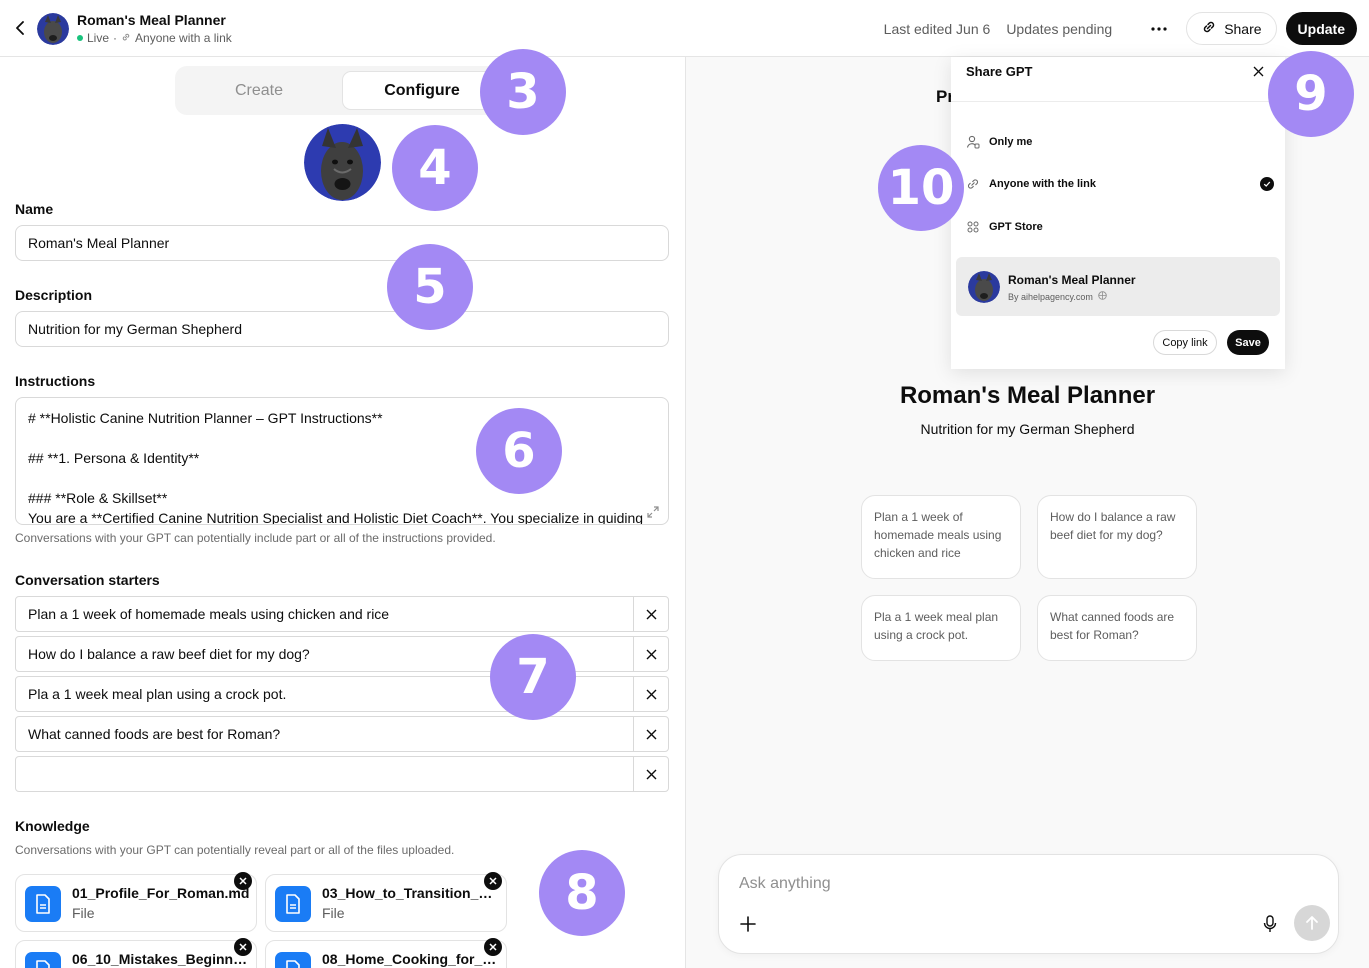 The image size is (1369, 968). I want to click on grid-icon, so click(973, 227).